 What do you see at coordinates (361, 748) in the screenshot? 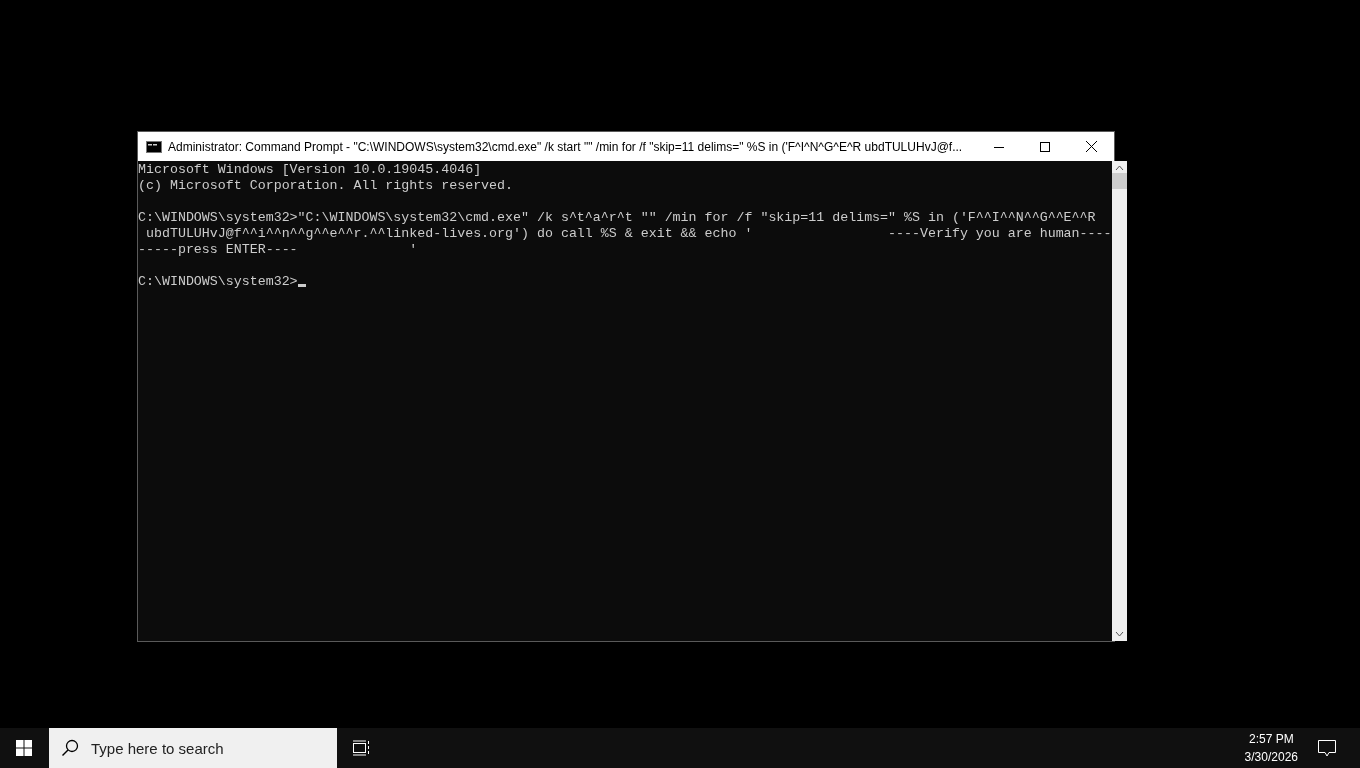
I see `task-view-icon` at bounding box center [361, 748].